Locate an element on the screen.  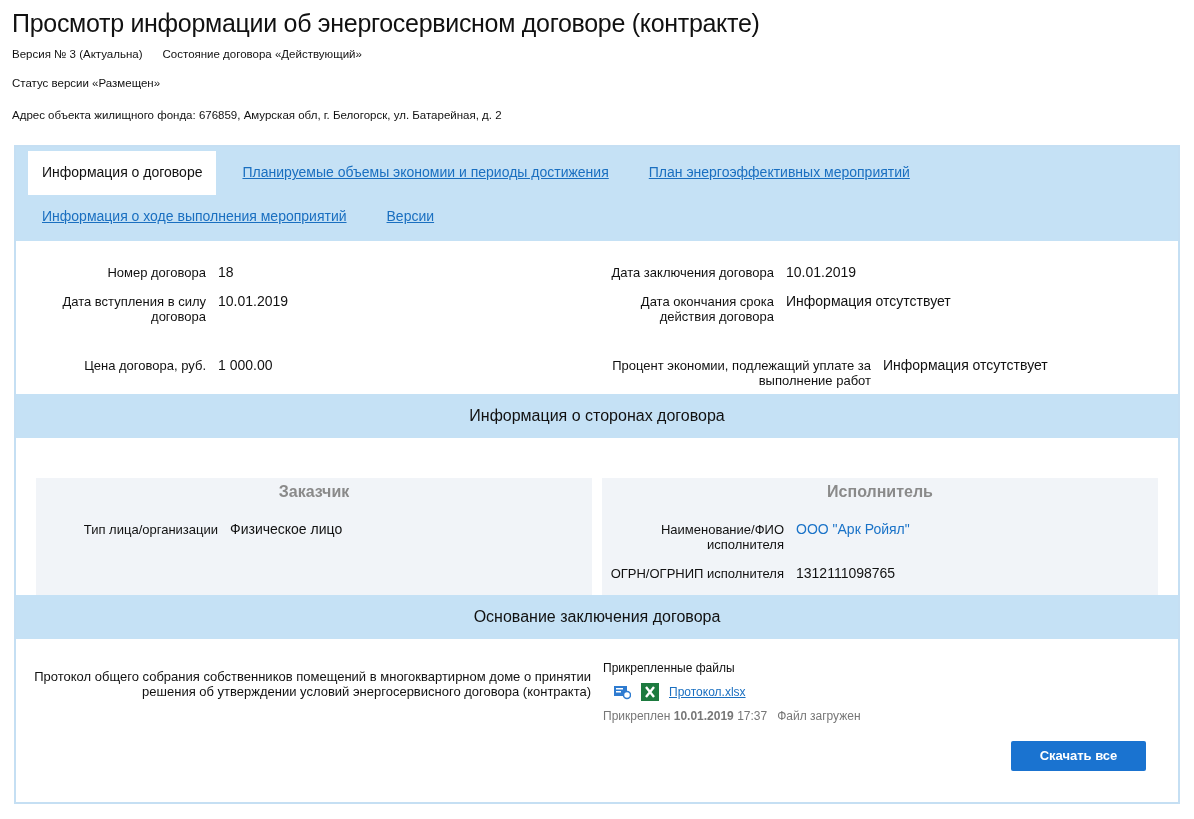
section-header: Основание заключения договора is located at coordinates (597, 616).